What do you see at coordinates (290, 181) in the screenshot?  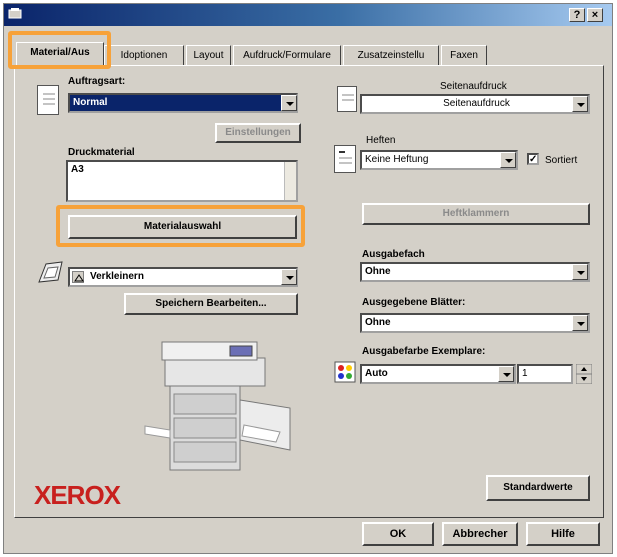 I see `druckmaterial-scrollbar` at bounding box center [290, 181].